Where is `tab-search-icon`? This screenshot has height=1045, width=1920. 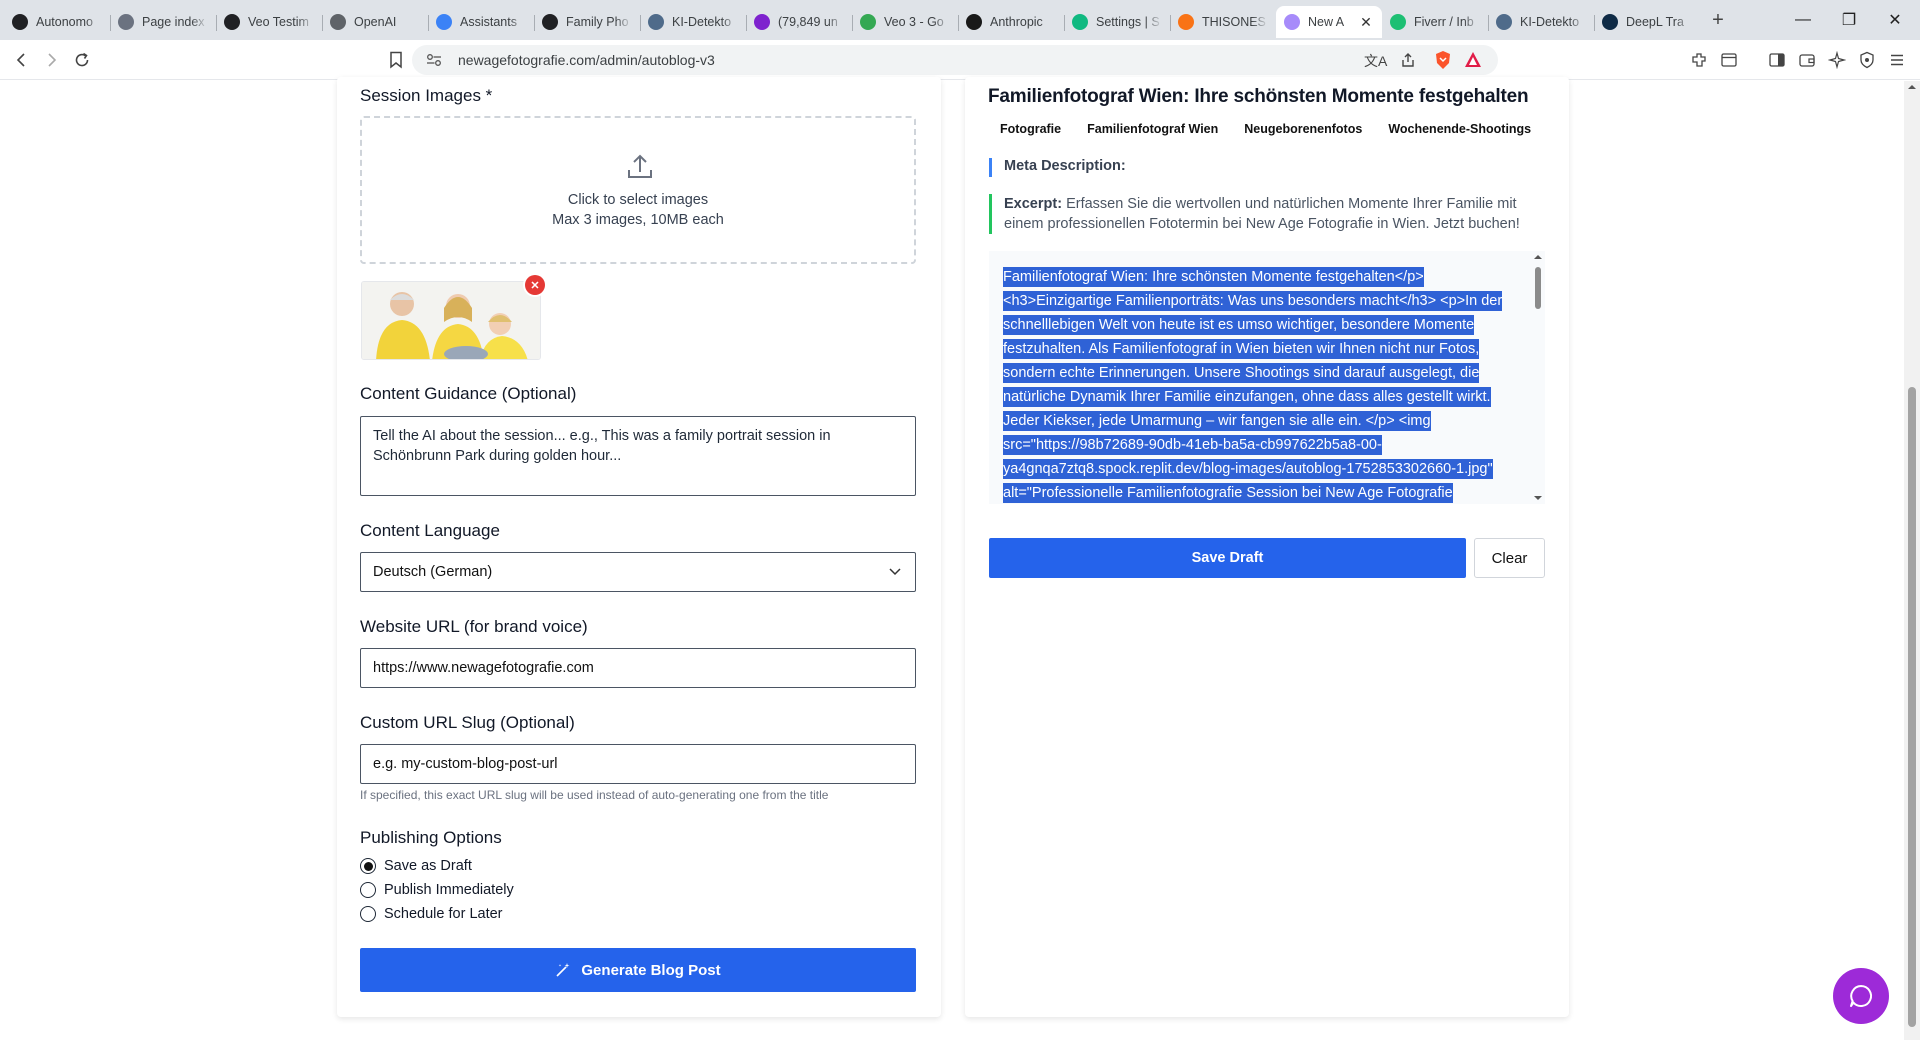 tab-search-icon is located at coordinates (1729, 60).